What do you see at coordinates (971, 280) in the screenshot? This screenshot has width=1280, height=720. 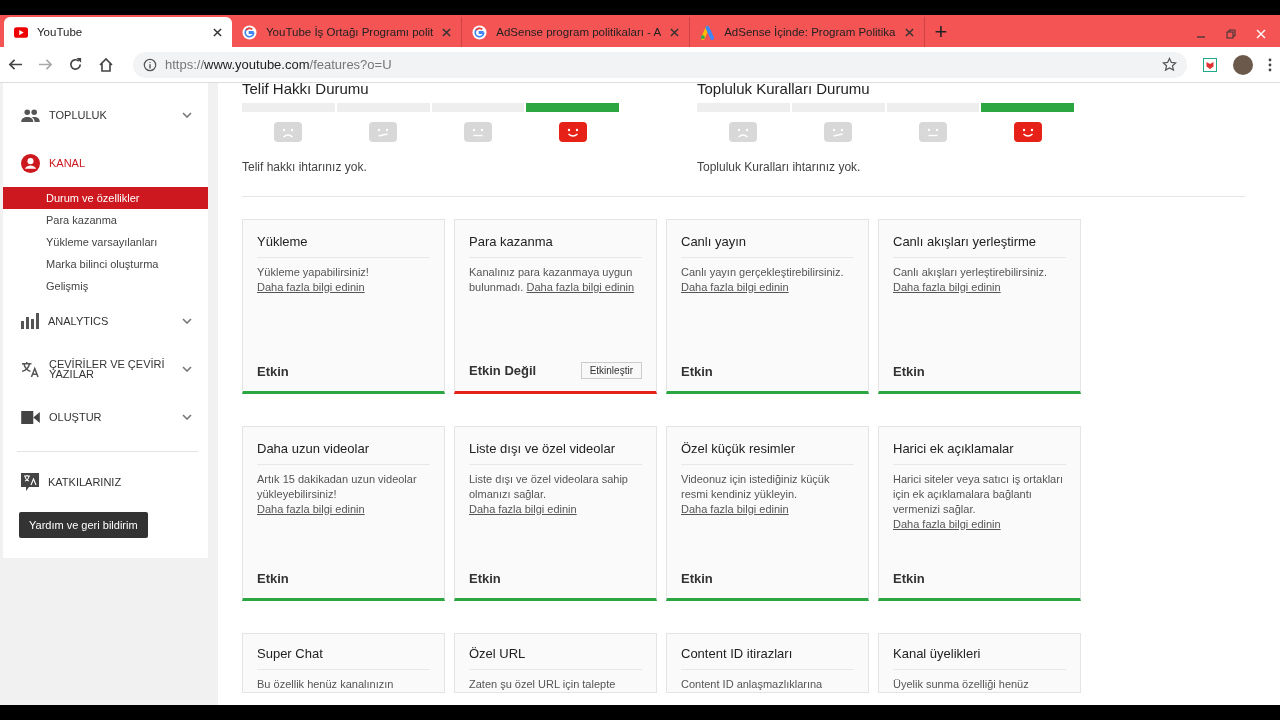 I see `feature-description: Canlı akışları yerleştirebilirsiniz. Daha fazla bilgi edinin` at bounding box center [971, 280].